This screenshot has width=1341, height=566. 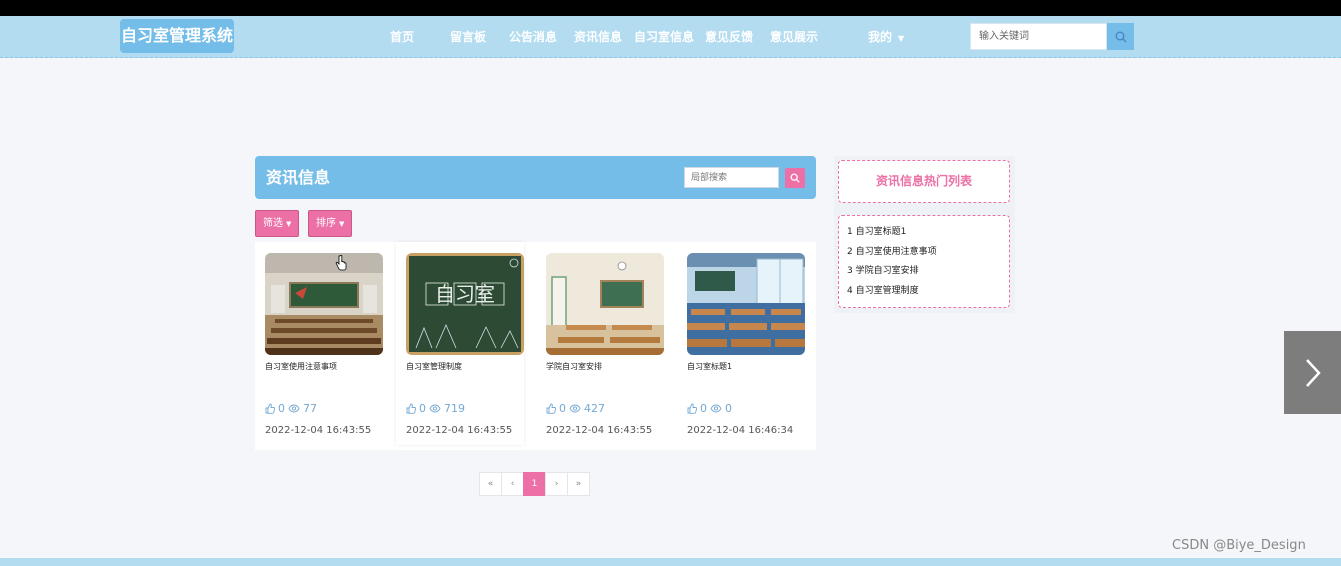 What do you see at coordinates (594, 408) in the screenshot?
I see `view-count: 427` at bounding box center [594, 408].